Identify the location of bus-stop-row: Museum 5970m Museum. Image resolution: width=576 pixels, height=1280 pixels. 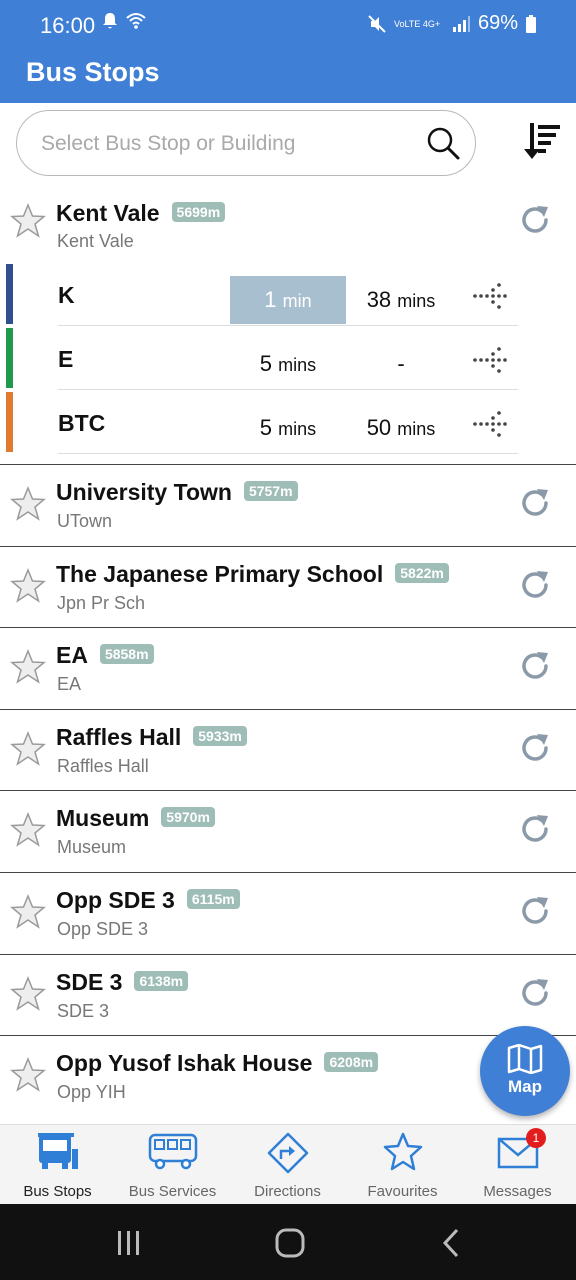
(288, 831).